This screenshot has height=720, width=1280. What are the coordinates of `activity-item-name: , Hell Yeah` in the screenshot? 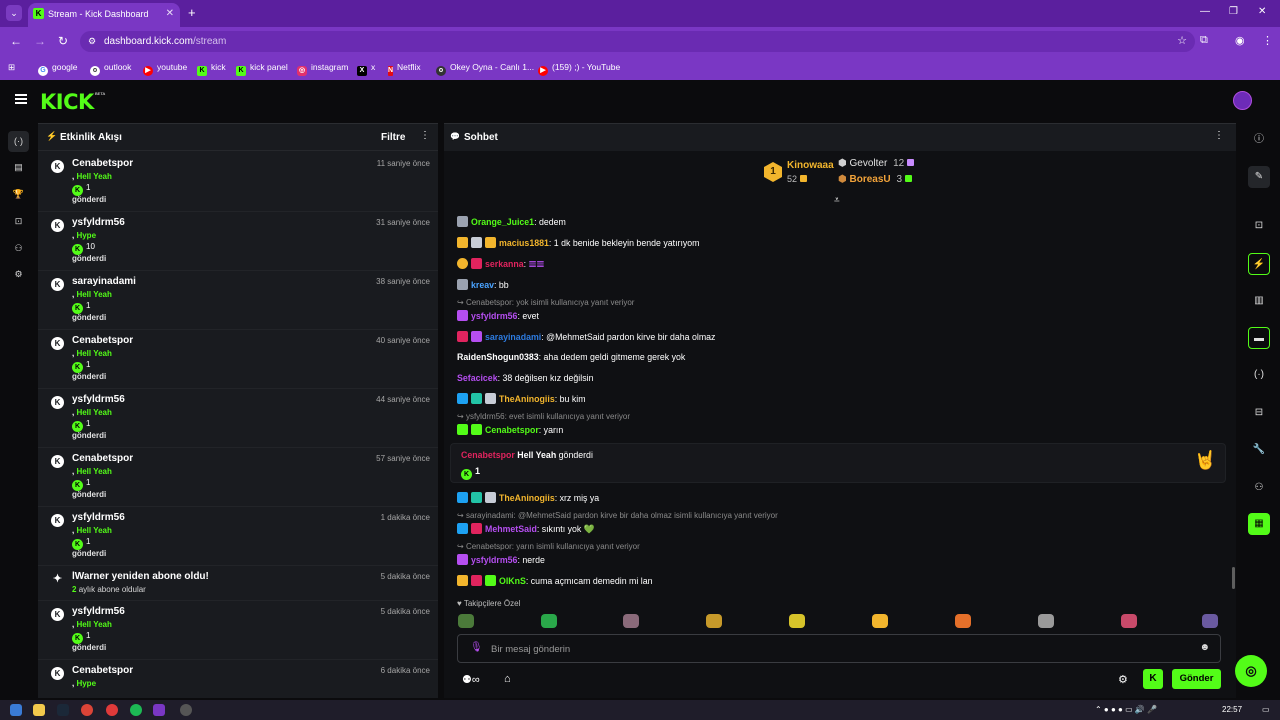 It's located at (92, 353).